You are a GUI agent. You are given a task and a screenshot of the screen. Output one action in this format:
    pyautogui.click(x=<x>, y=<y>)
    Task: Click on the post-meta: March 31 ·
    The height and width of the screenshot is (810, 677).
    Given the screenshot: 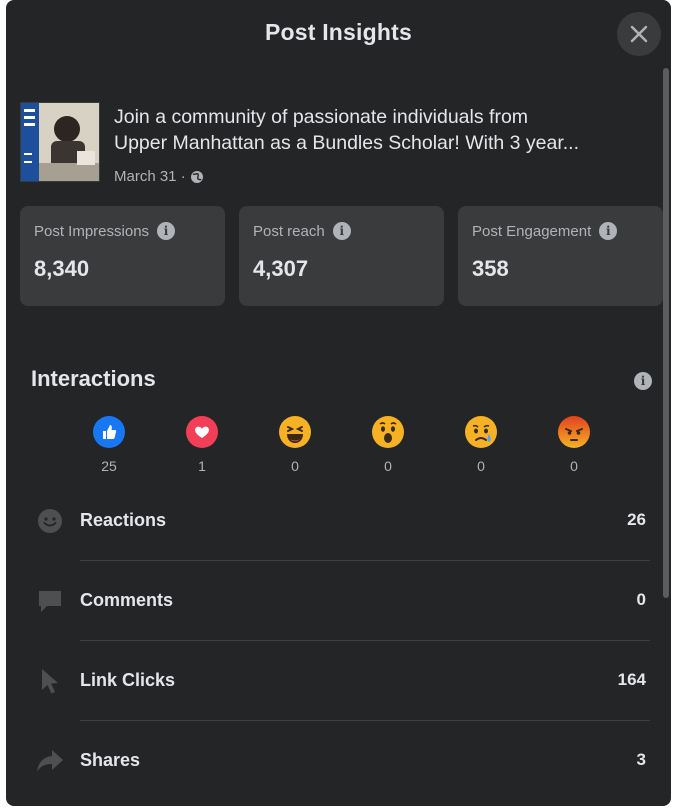 What is the action you would take?
    pyautogui.click(x=159, y=176)
    